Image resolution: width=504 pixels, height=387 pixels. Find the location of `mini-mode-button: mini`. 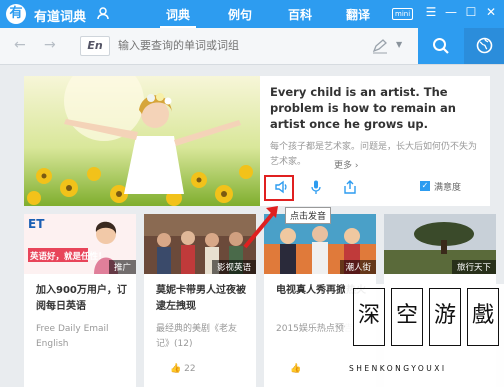

mini-mode-button: mini is located at coordinates (403, 14).